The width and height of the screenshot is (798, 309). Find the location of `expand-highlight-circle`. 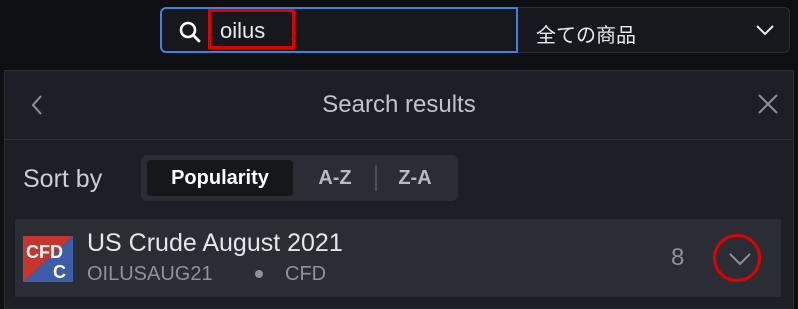

expand-highlight-circle is located at coordinates (737, 258).